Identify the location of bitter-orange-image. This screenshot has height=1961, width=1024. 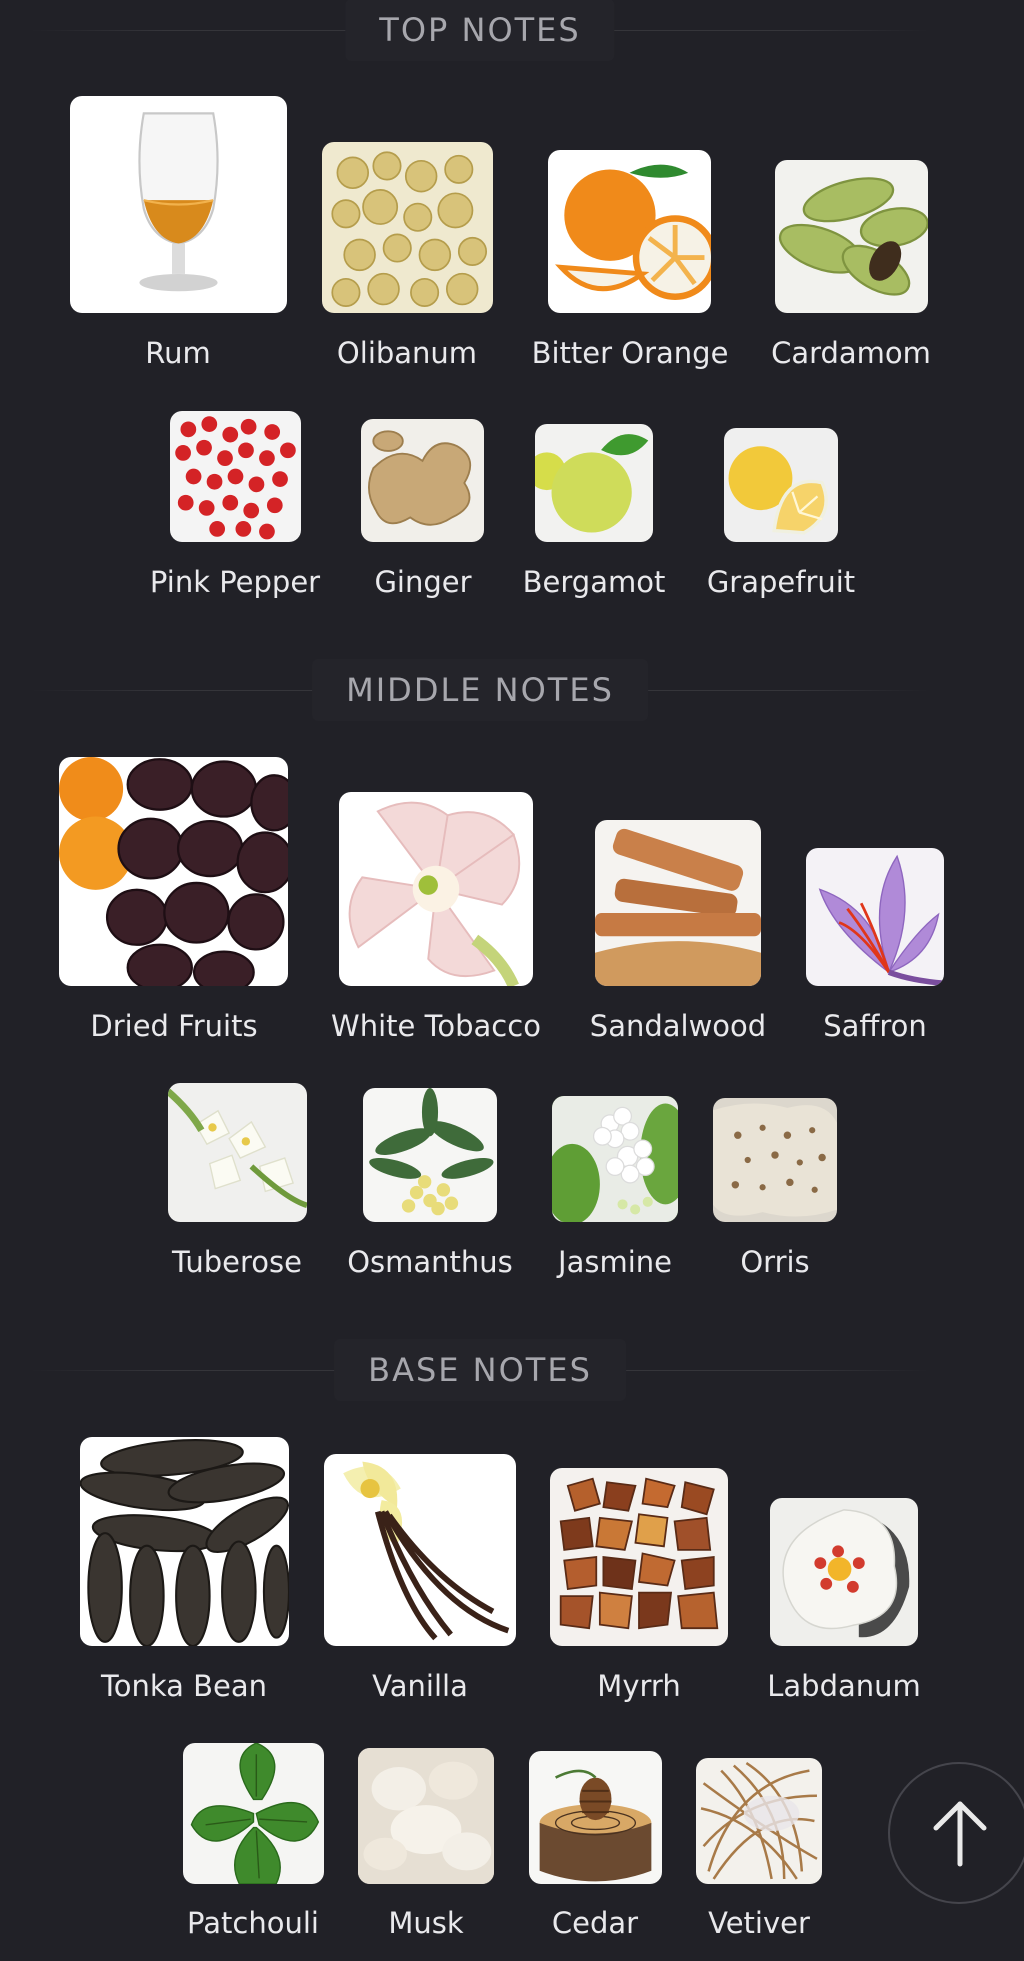
(629, 231).